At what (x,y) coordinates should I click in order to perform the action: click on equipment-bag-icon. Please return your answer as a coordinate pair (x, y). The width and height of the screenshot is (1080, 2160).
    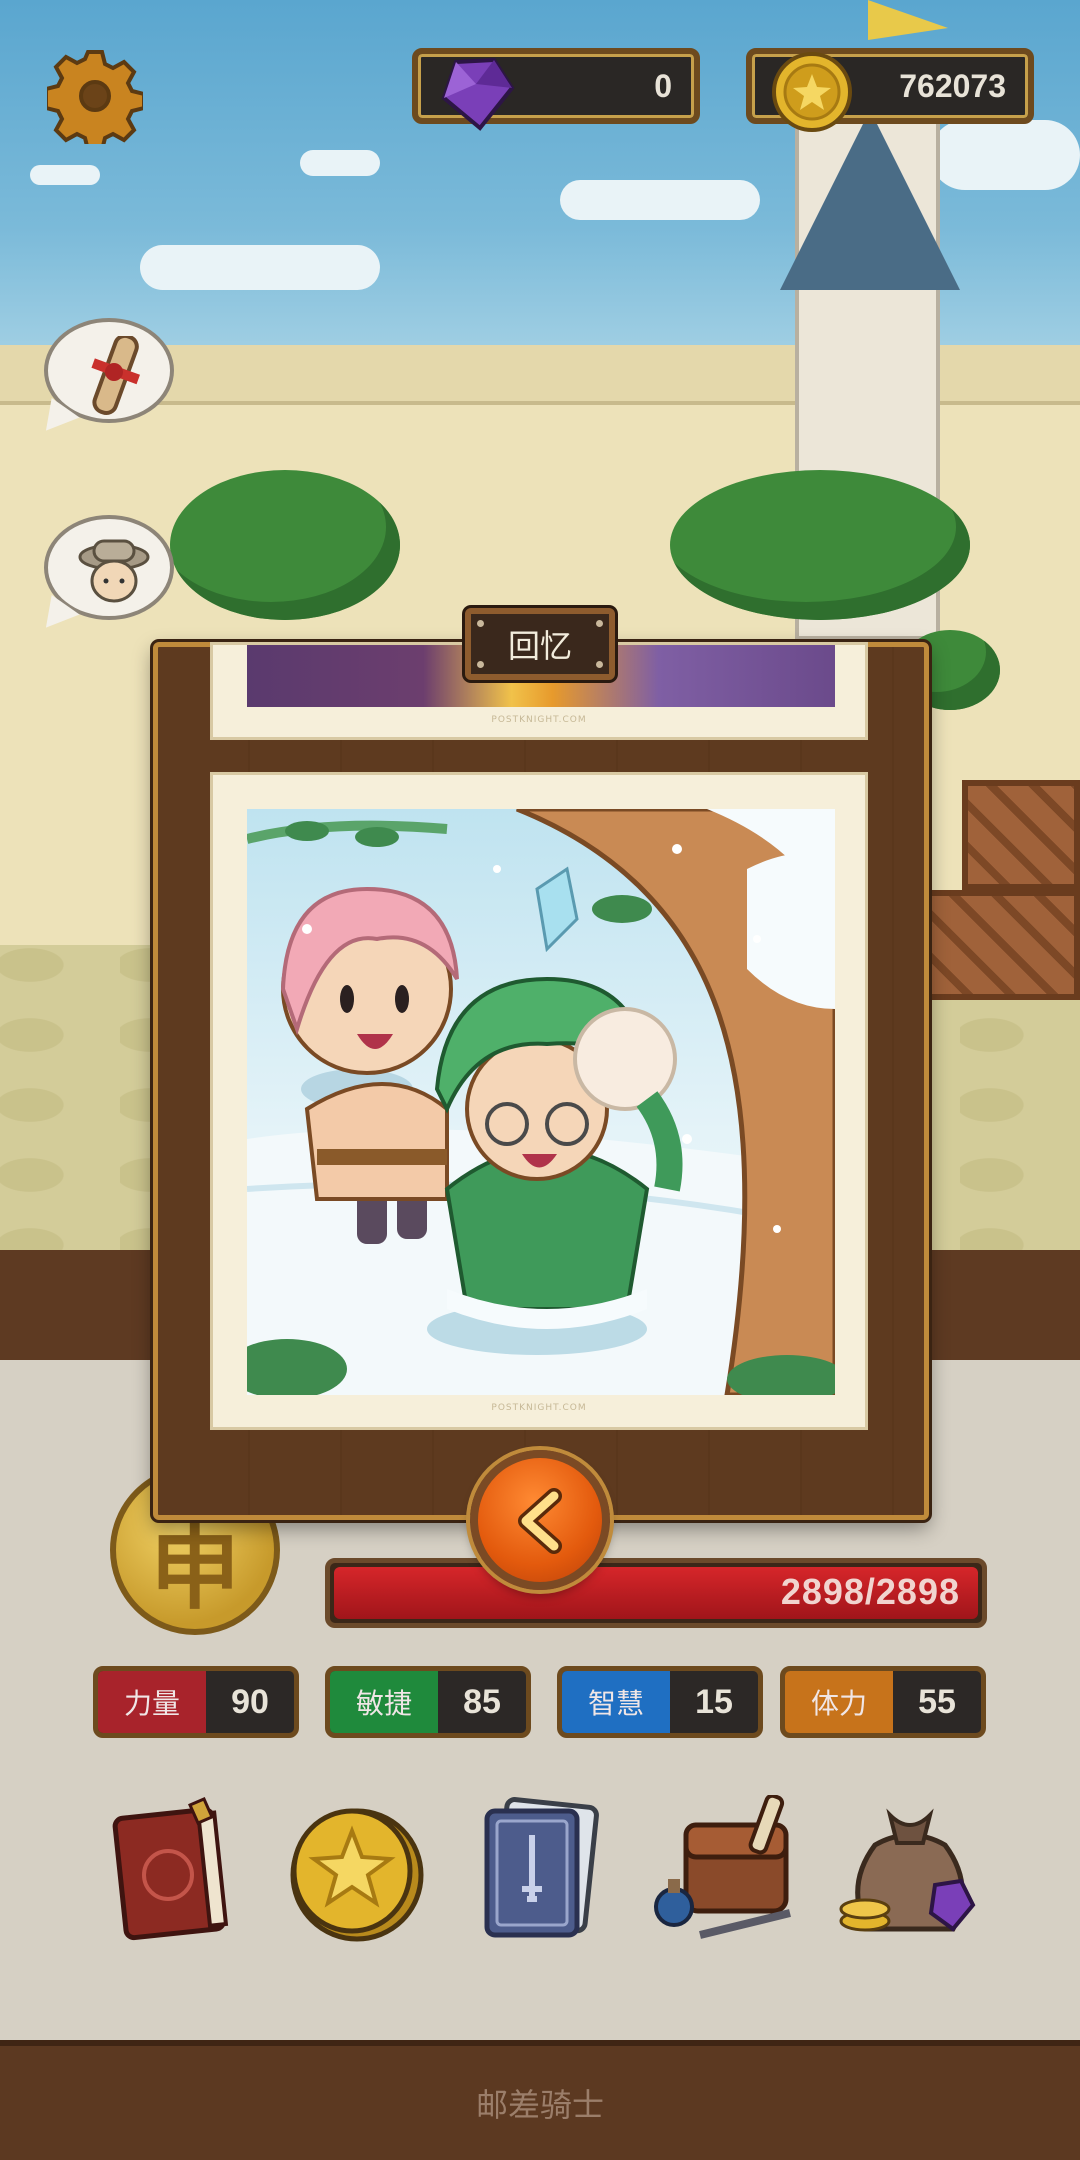
    Looking at the image, I should click on (725, 1869).